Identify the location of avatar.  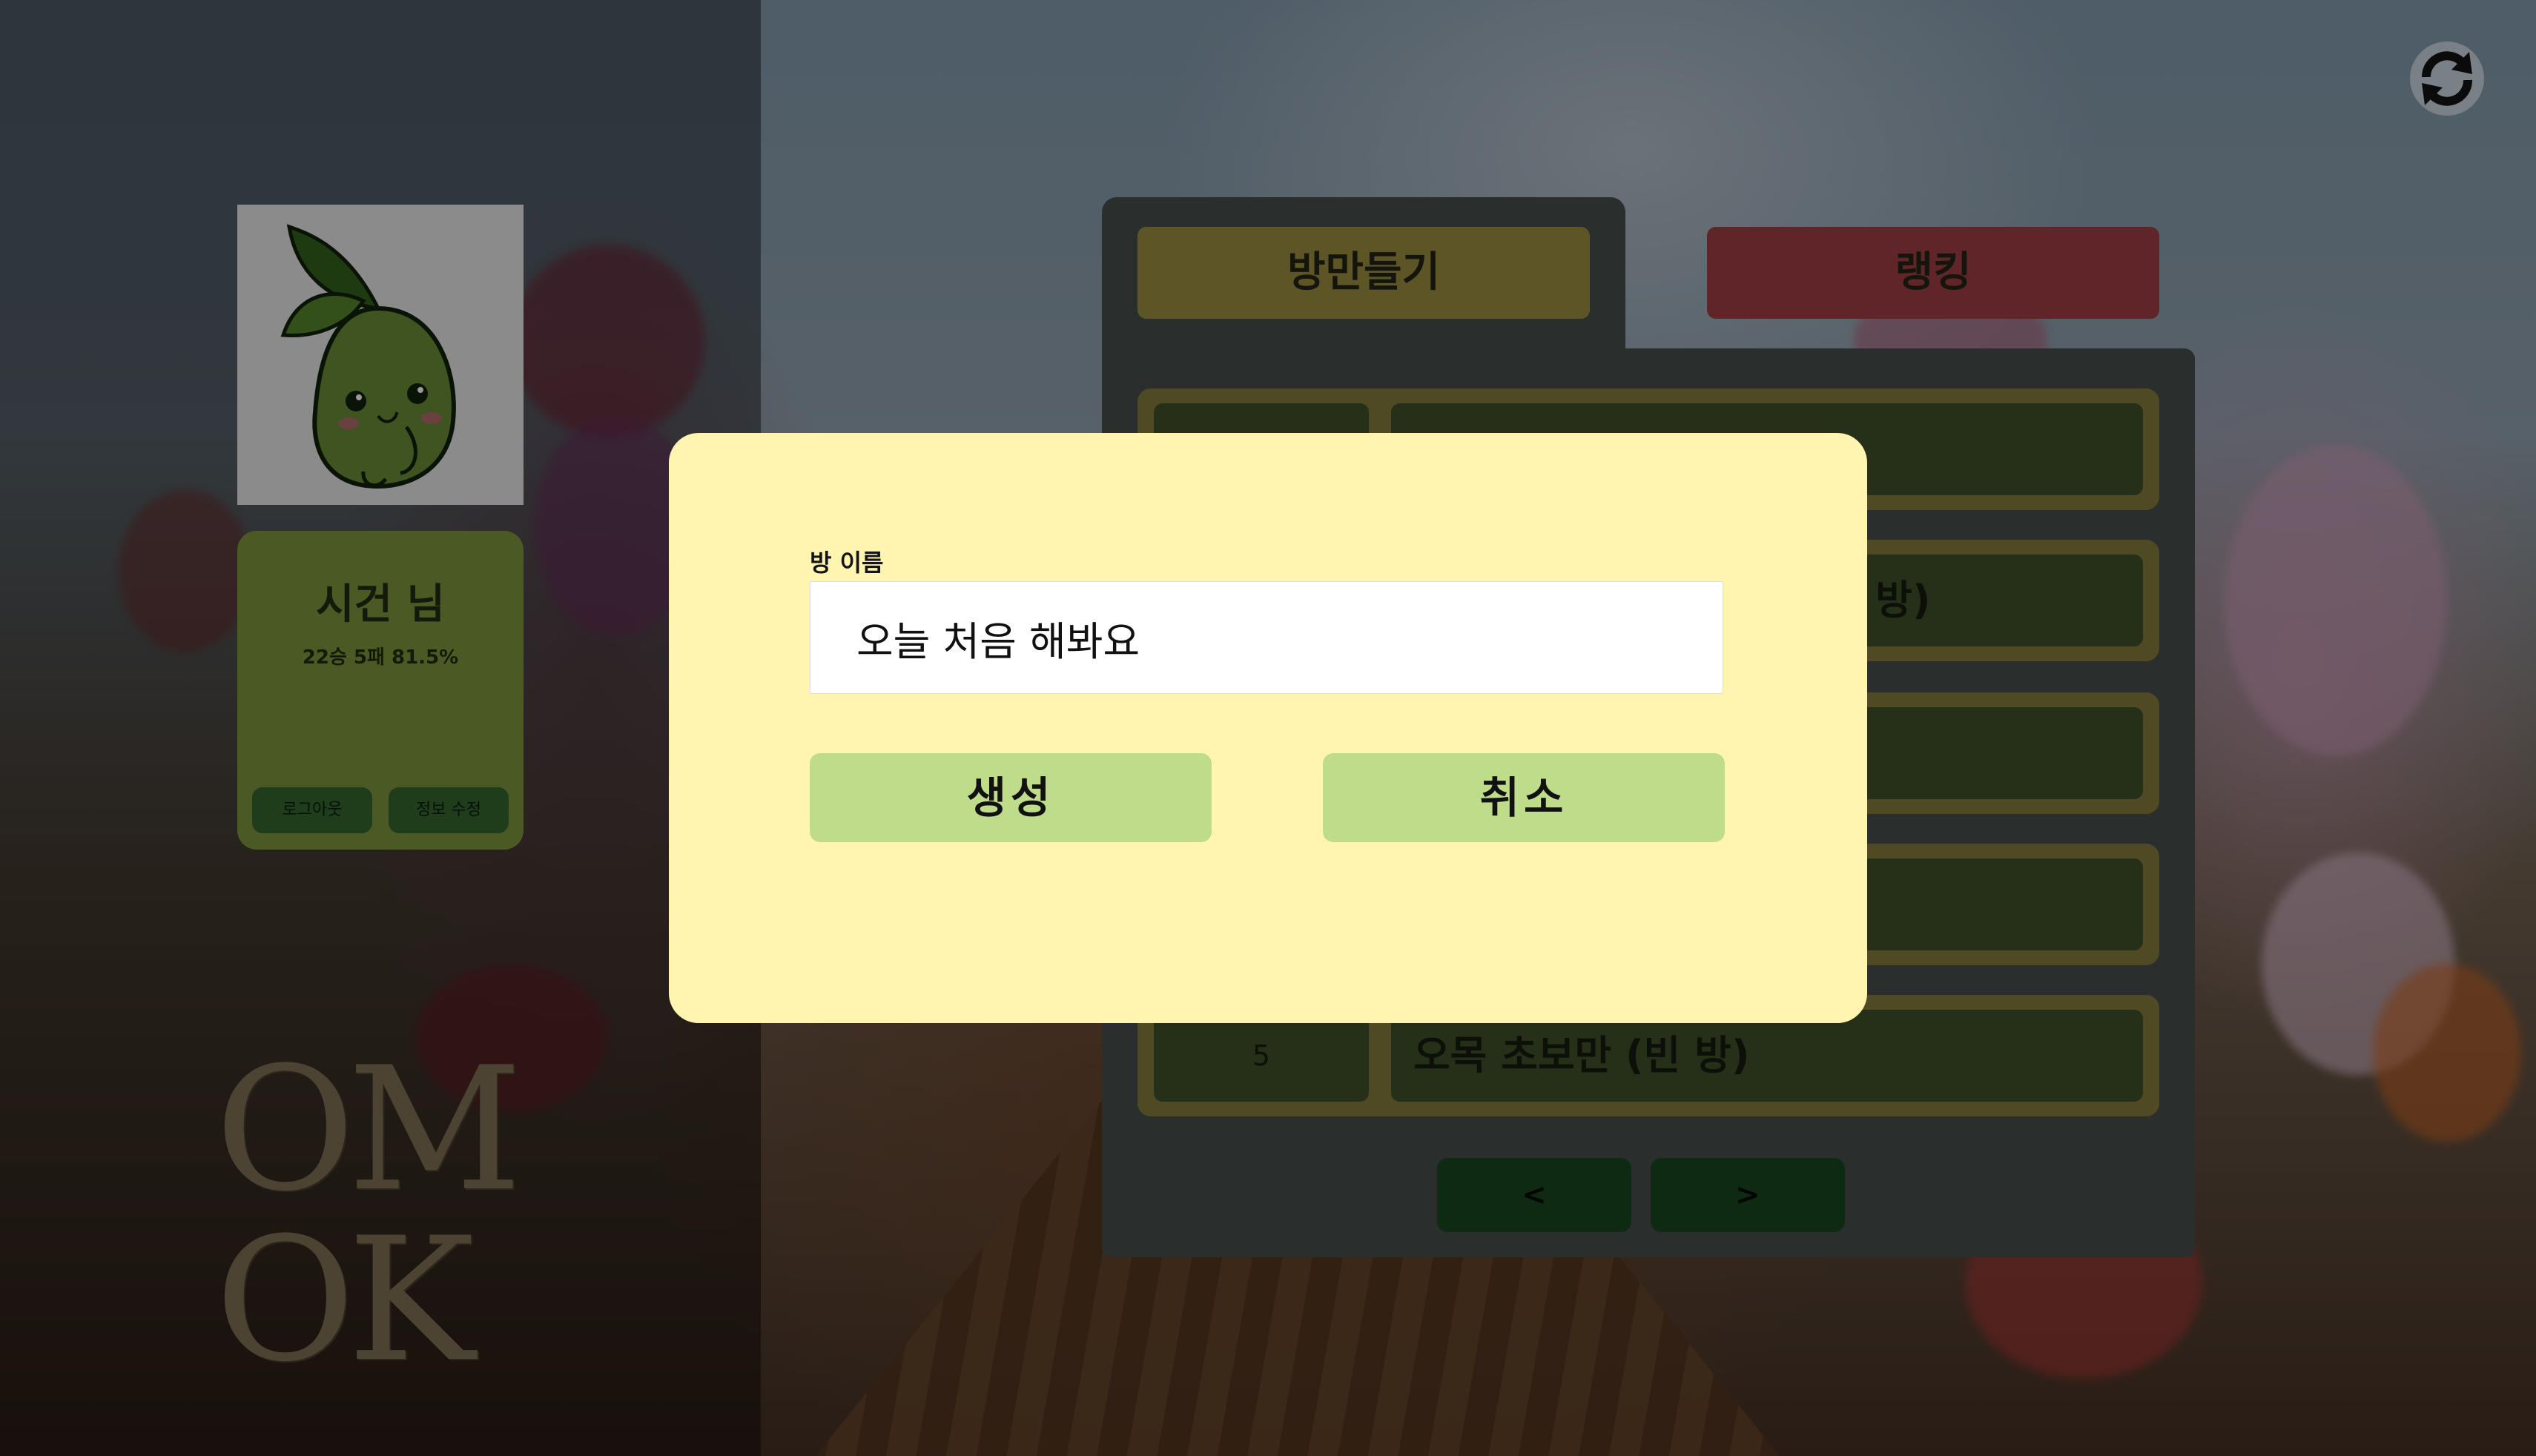
(381, 355).